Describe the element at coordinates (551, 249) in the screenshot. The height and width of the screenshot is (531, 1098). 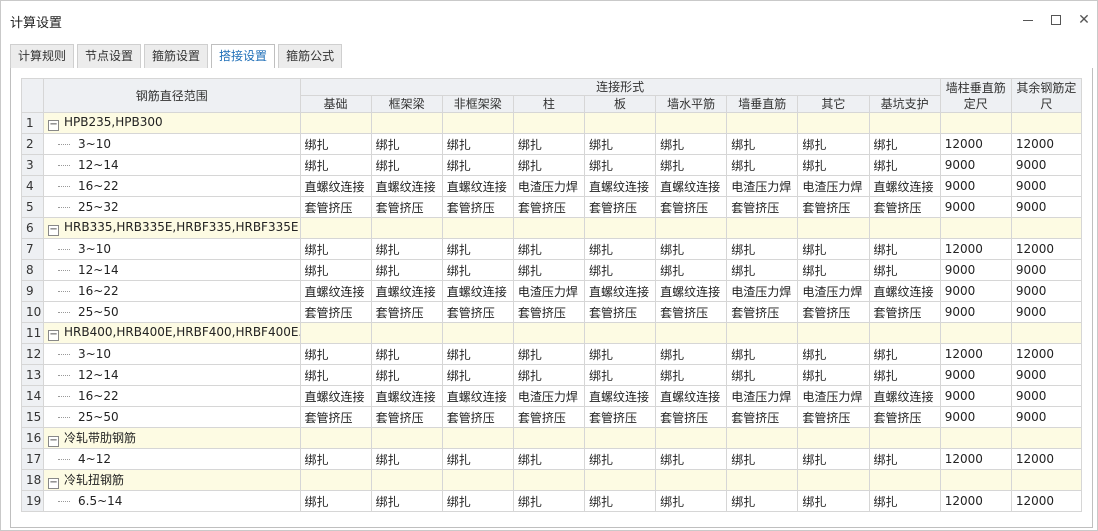
I see `table-row: 7 3~10 绑扎 绑扎 绑扎 绑扎 绑扎 绑扎 绑扎 绑扎 绑扎 12000 12000` at that location.